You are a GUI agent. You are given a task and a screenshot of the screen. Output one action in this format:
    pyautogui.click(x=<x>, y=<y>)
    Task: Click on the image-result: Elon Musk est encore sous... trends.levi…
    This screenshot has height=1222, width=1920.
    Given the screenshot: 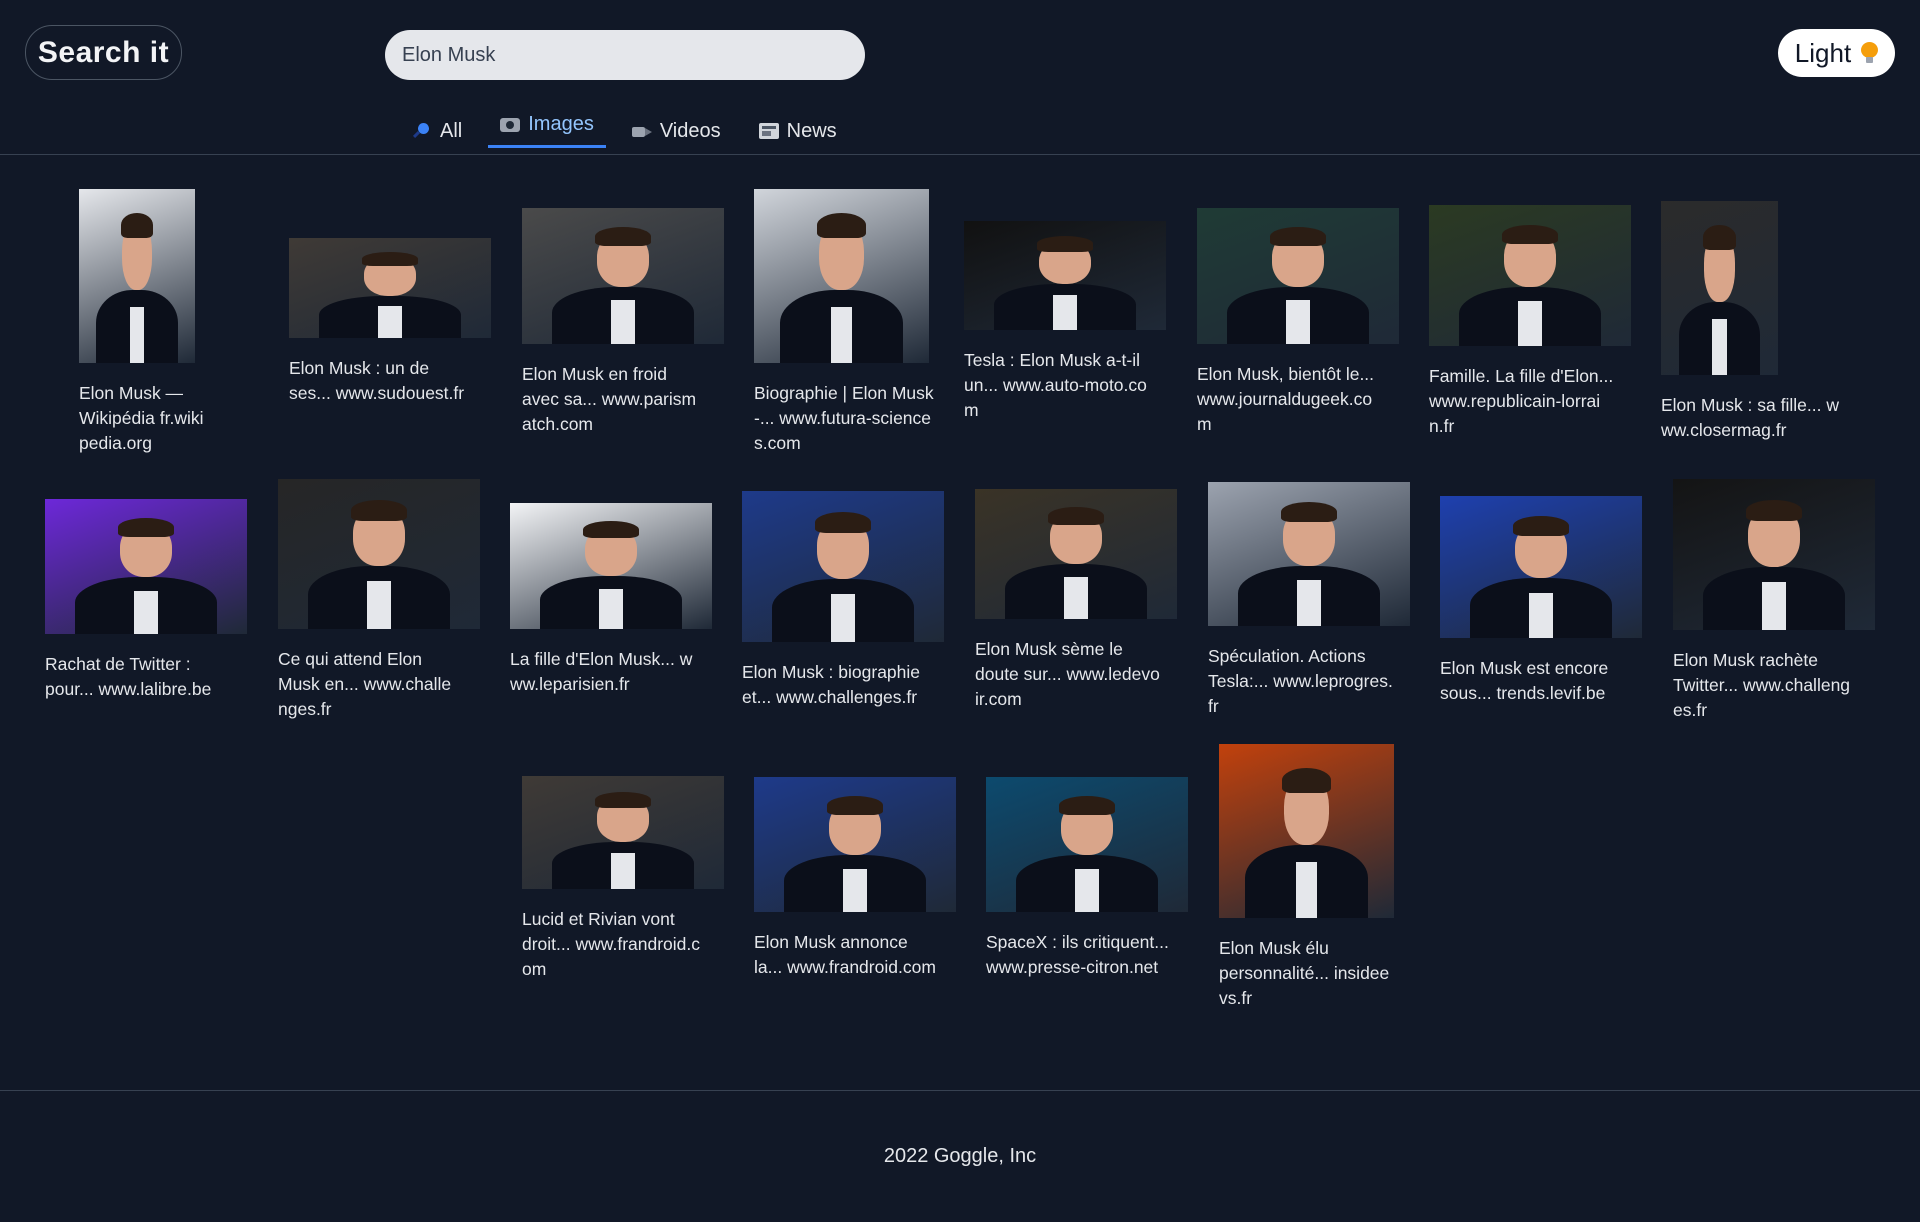 What is the action you would take?
    pyautogui.click(x=1541, y=601)
    